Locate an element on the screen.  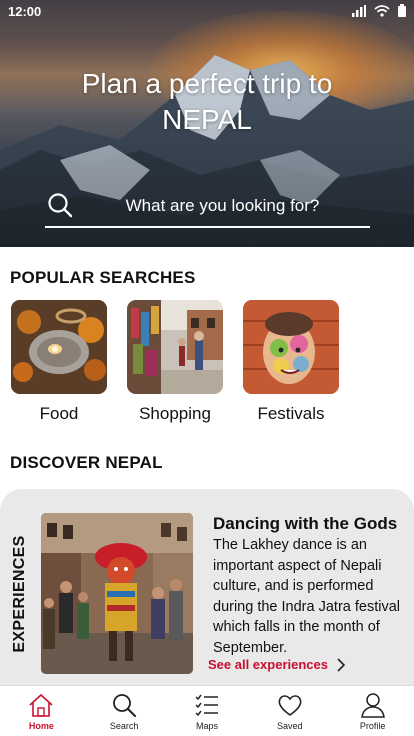
shopping-thumbnail is located at coordinates (175, 347).